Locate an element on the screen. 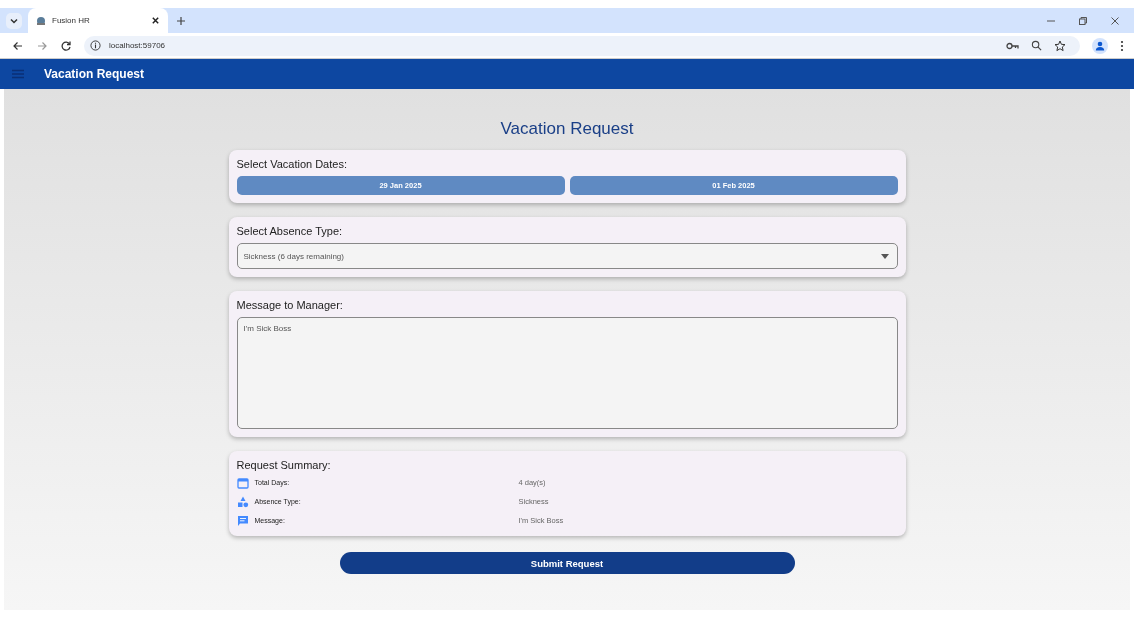 Image resolution: width=1134 pixels, height=618 pixels. shapes-icon is located at coordinates (242, 501).